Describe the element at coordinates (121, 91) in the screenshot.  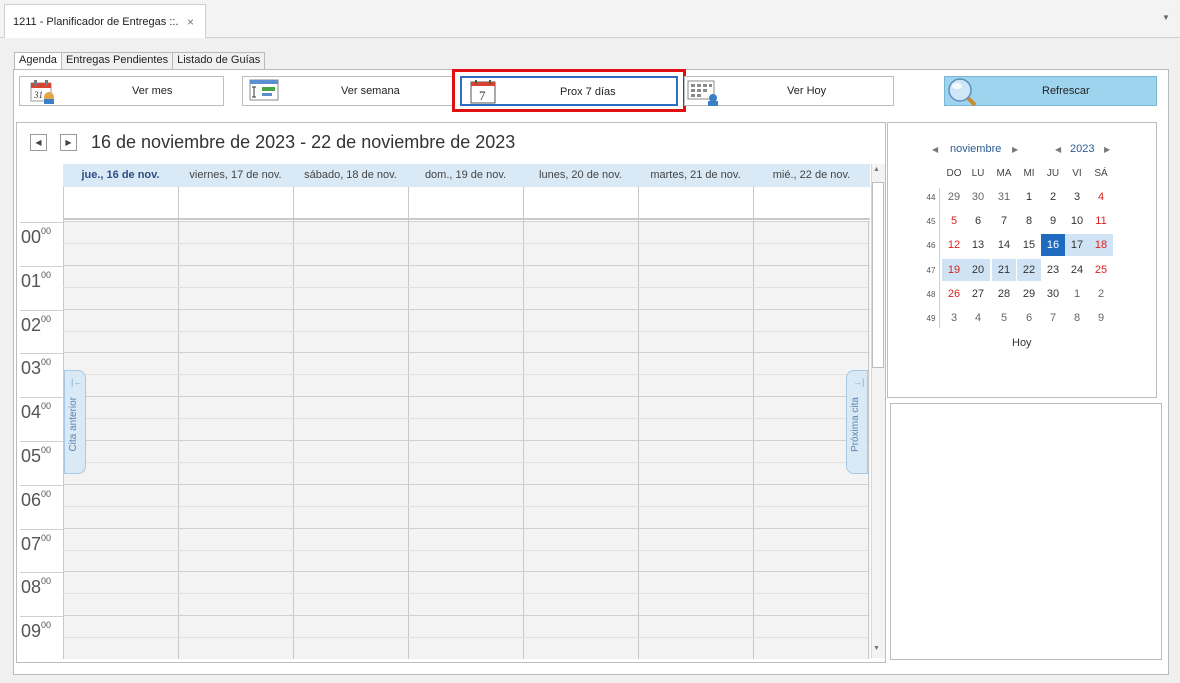
I see `ver-mes-button: 31 Ver mes` at that location.